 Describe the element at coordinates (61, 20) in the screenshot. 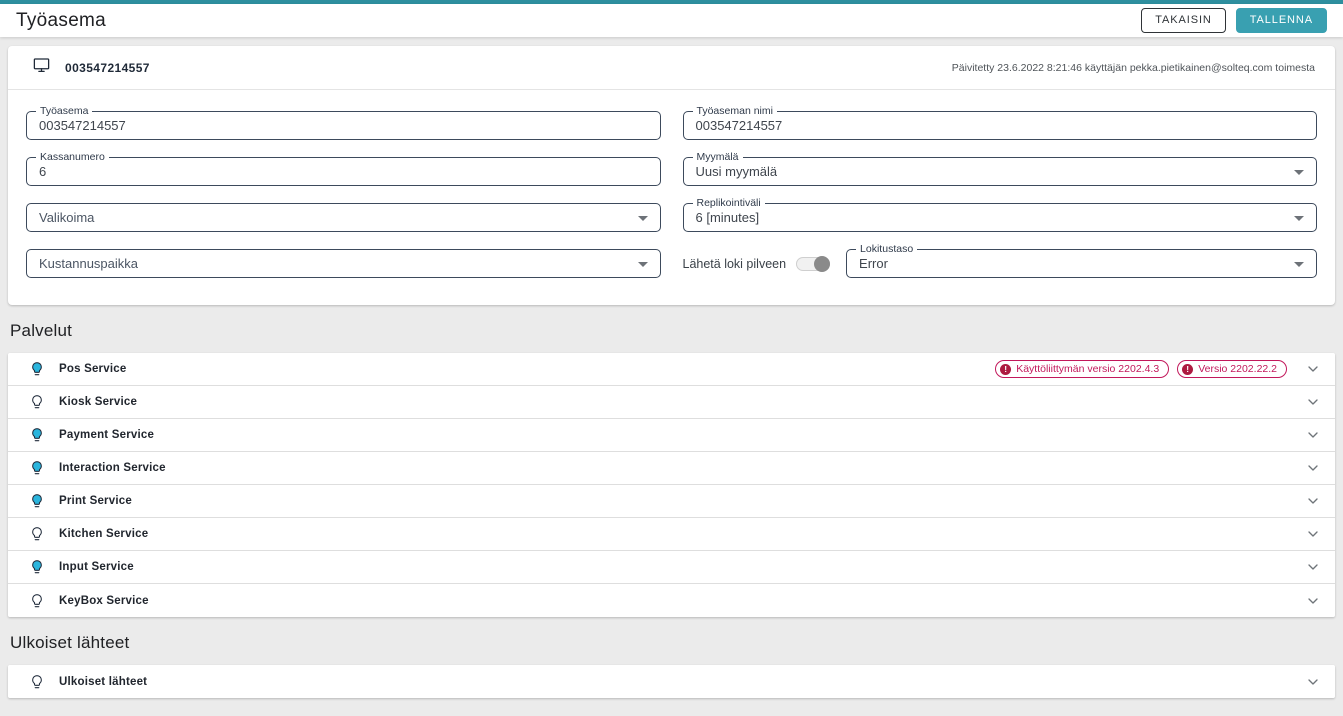

I see `page-title: Työasema` at that location.